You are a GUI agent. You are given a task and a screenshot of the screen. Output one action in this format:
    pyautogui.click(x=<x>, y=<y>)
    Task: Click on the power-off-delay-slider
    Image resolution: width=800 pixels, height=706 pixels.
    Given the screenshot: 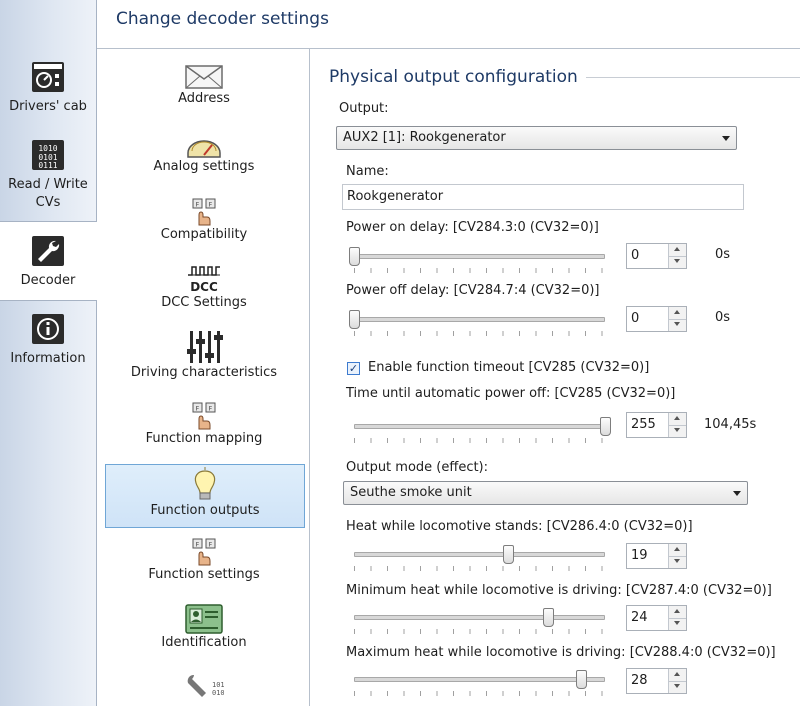 What is the action you would take?
    pyautogui.click(x=477, y=322)
    